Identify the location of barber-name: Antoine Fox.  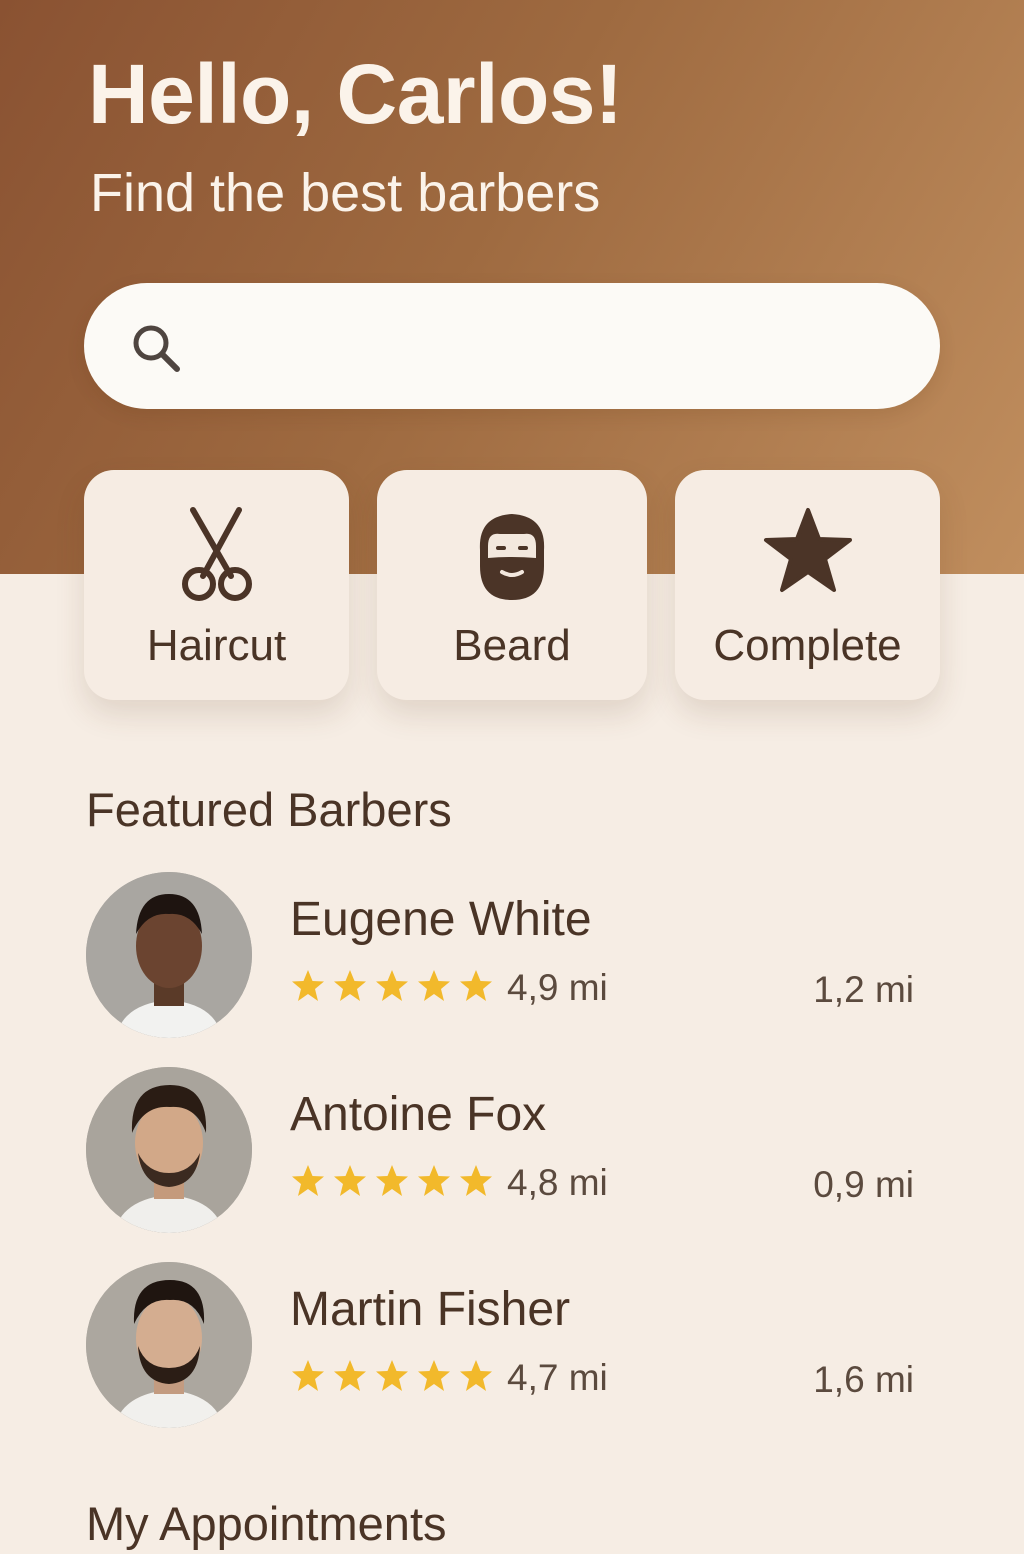
(418, 1114).